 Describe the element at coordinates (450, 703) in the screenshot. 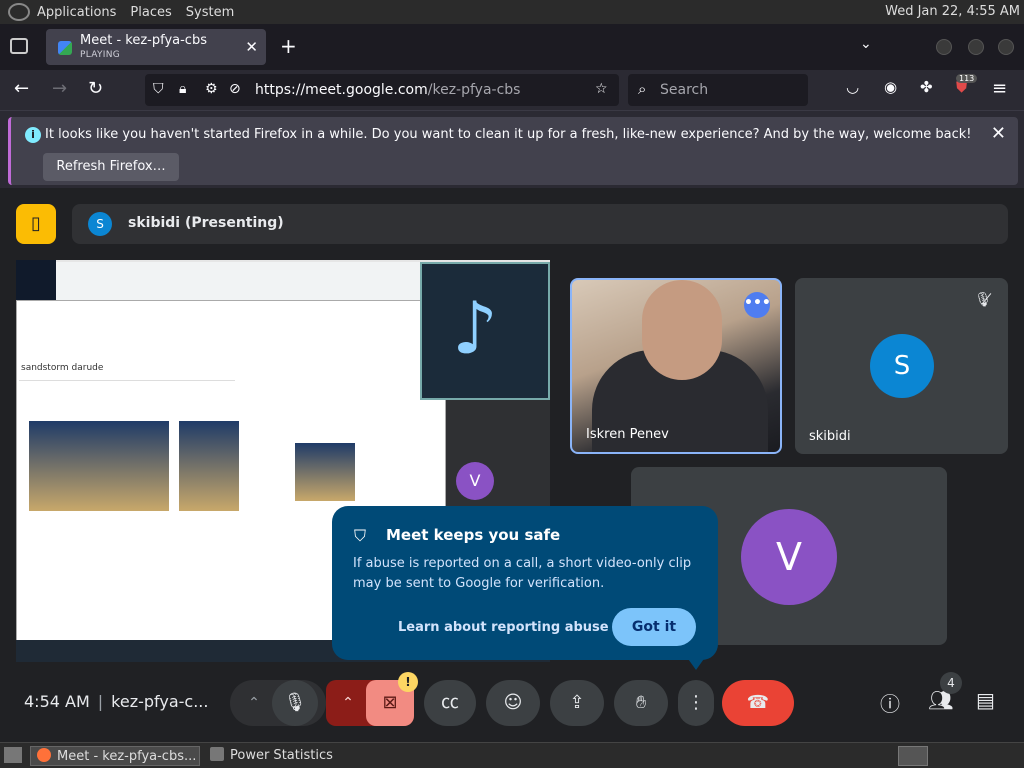

I see `captions-button: ㏄` at that location.